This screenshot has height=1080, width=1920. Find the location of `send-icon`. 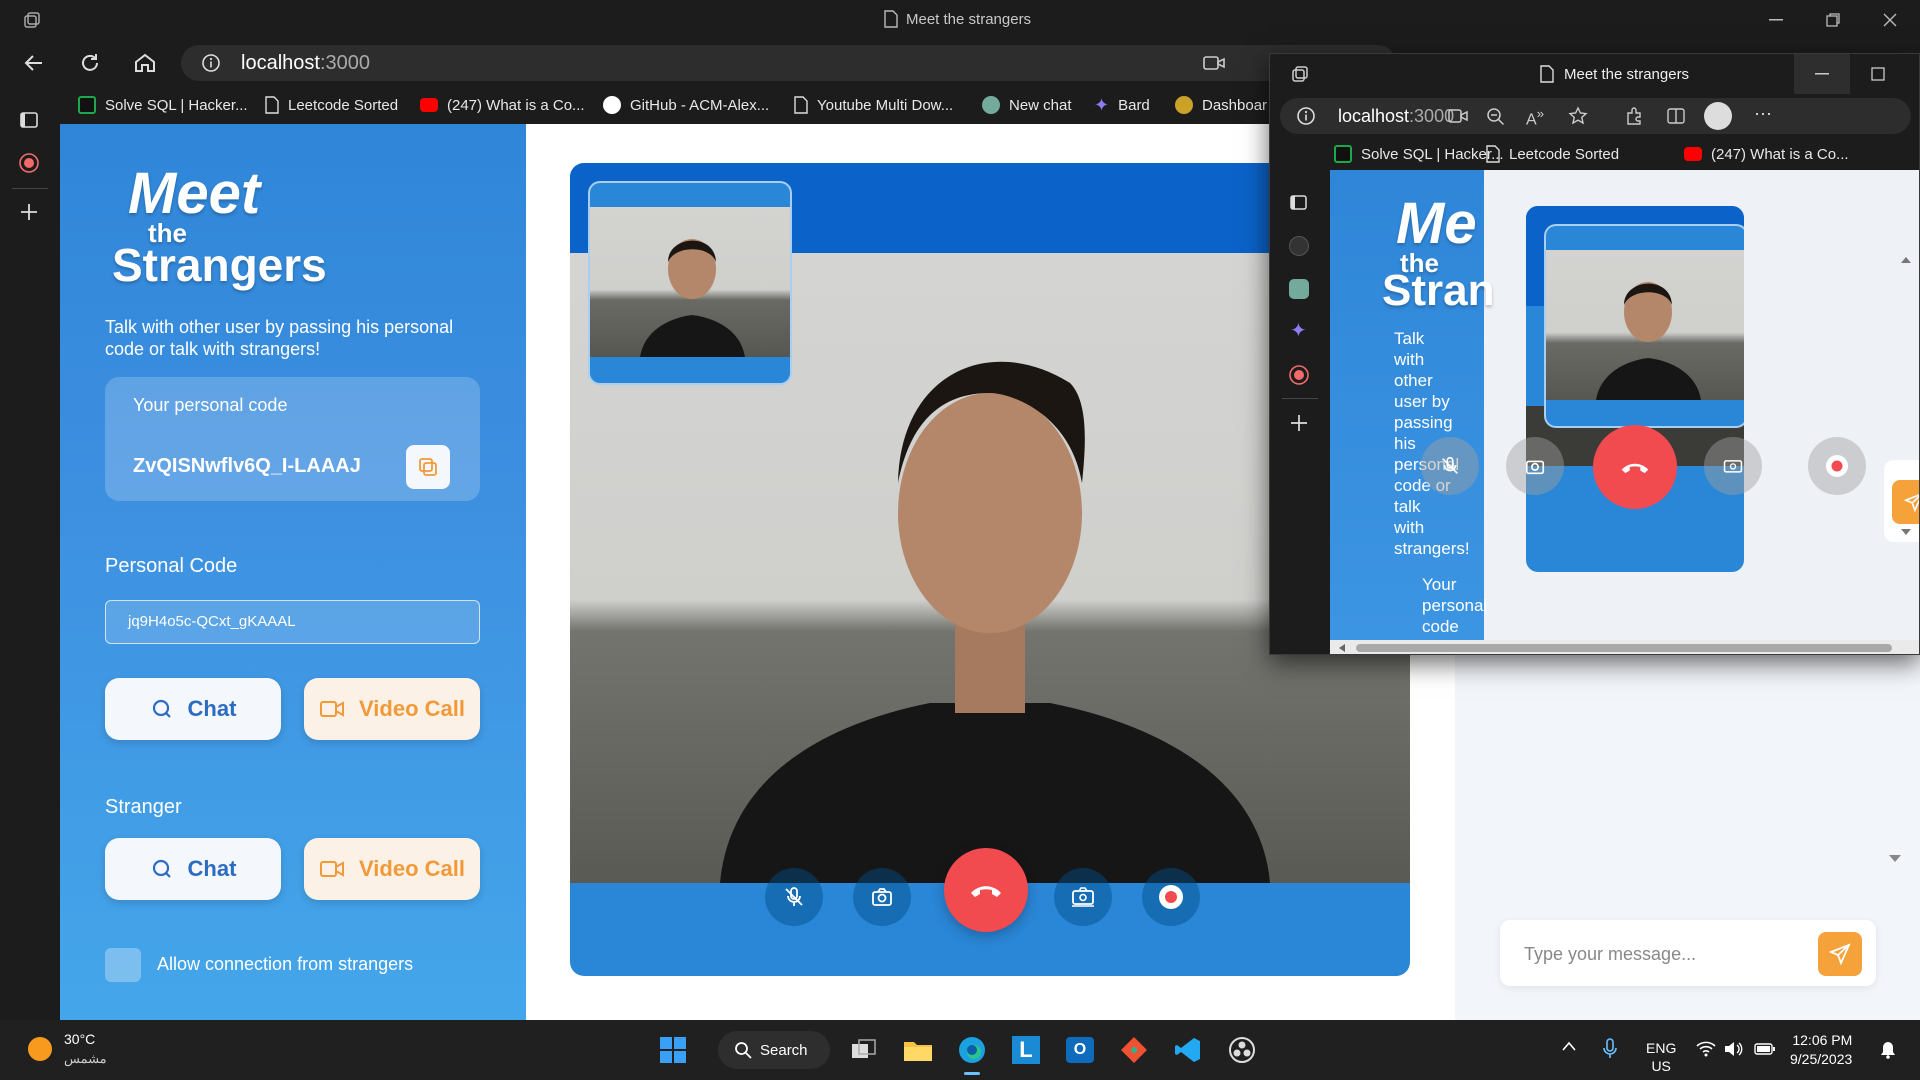

send-icon is located at coordinates (1840, 954).